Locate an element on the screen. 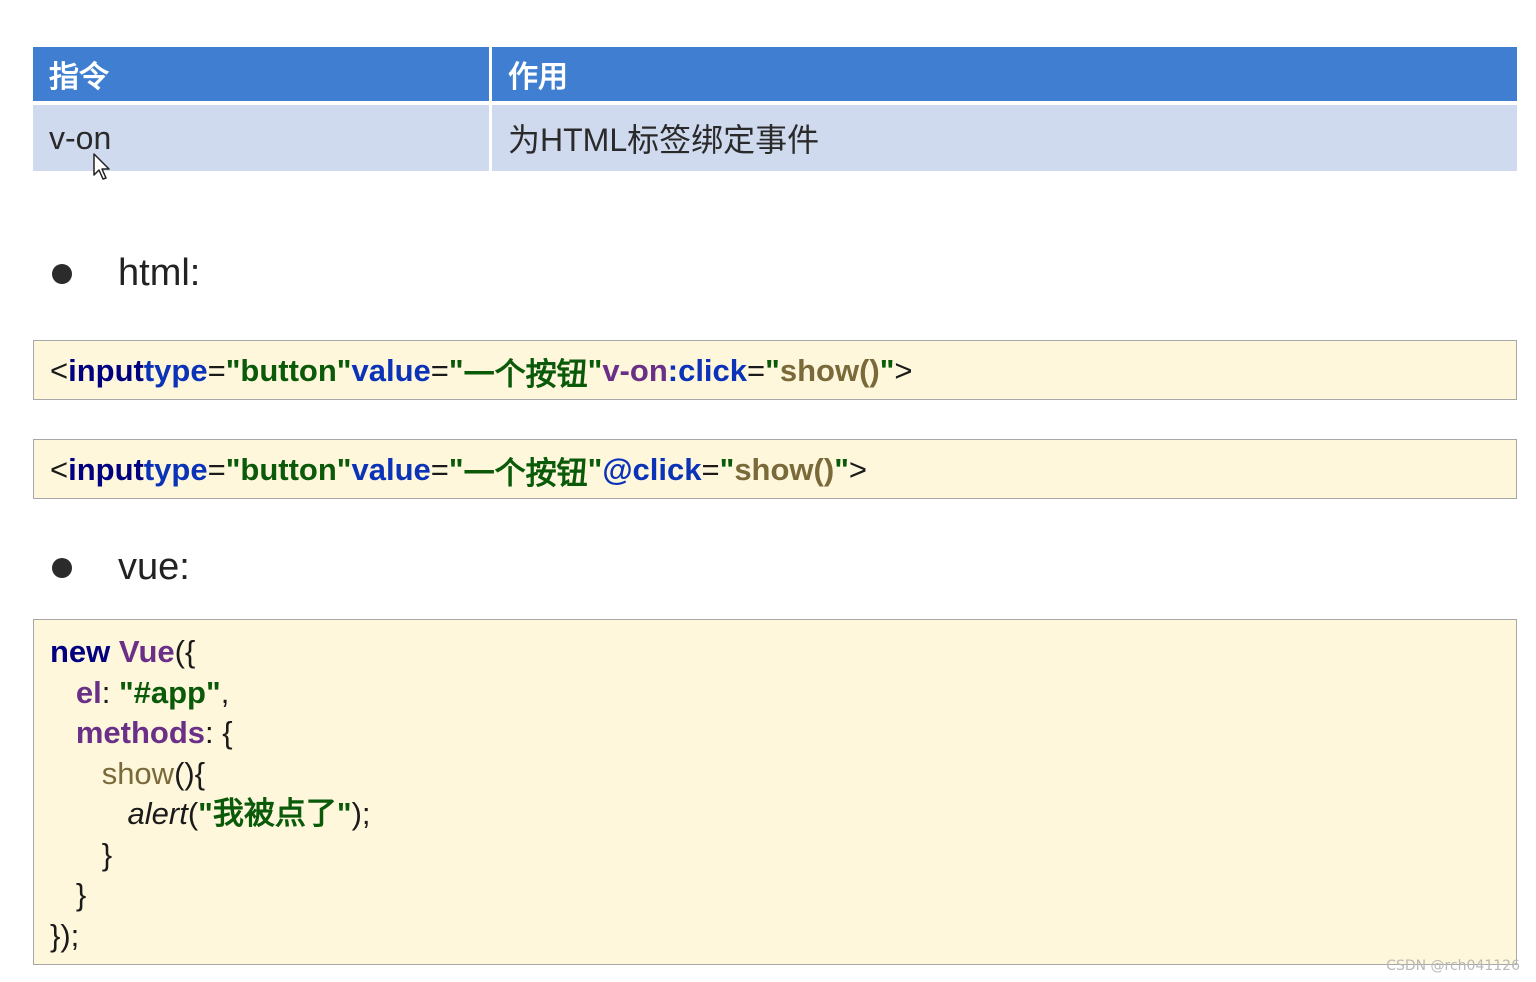 The image size is (1536, 982). code-token: alert is located at coordinates (157, 813).